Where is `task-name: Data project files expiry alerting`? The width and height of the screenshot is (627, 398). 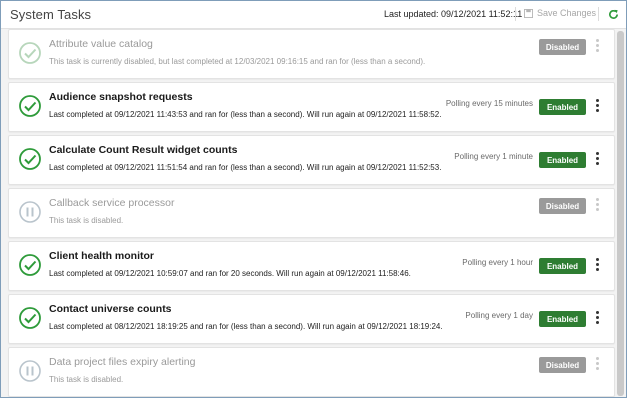
task-name: Data project files expiry alerting is located at coordinates (122, 362).